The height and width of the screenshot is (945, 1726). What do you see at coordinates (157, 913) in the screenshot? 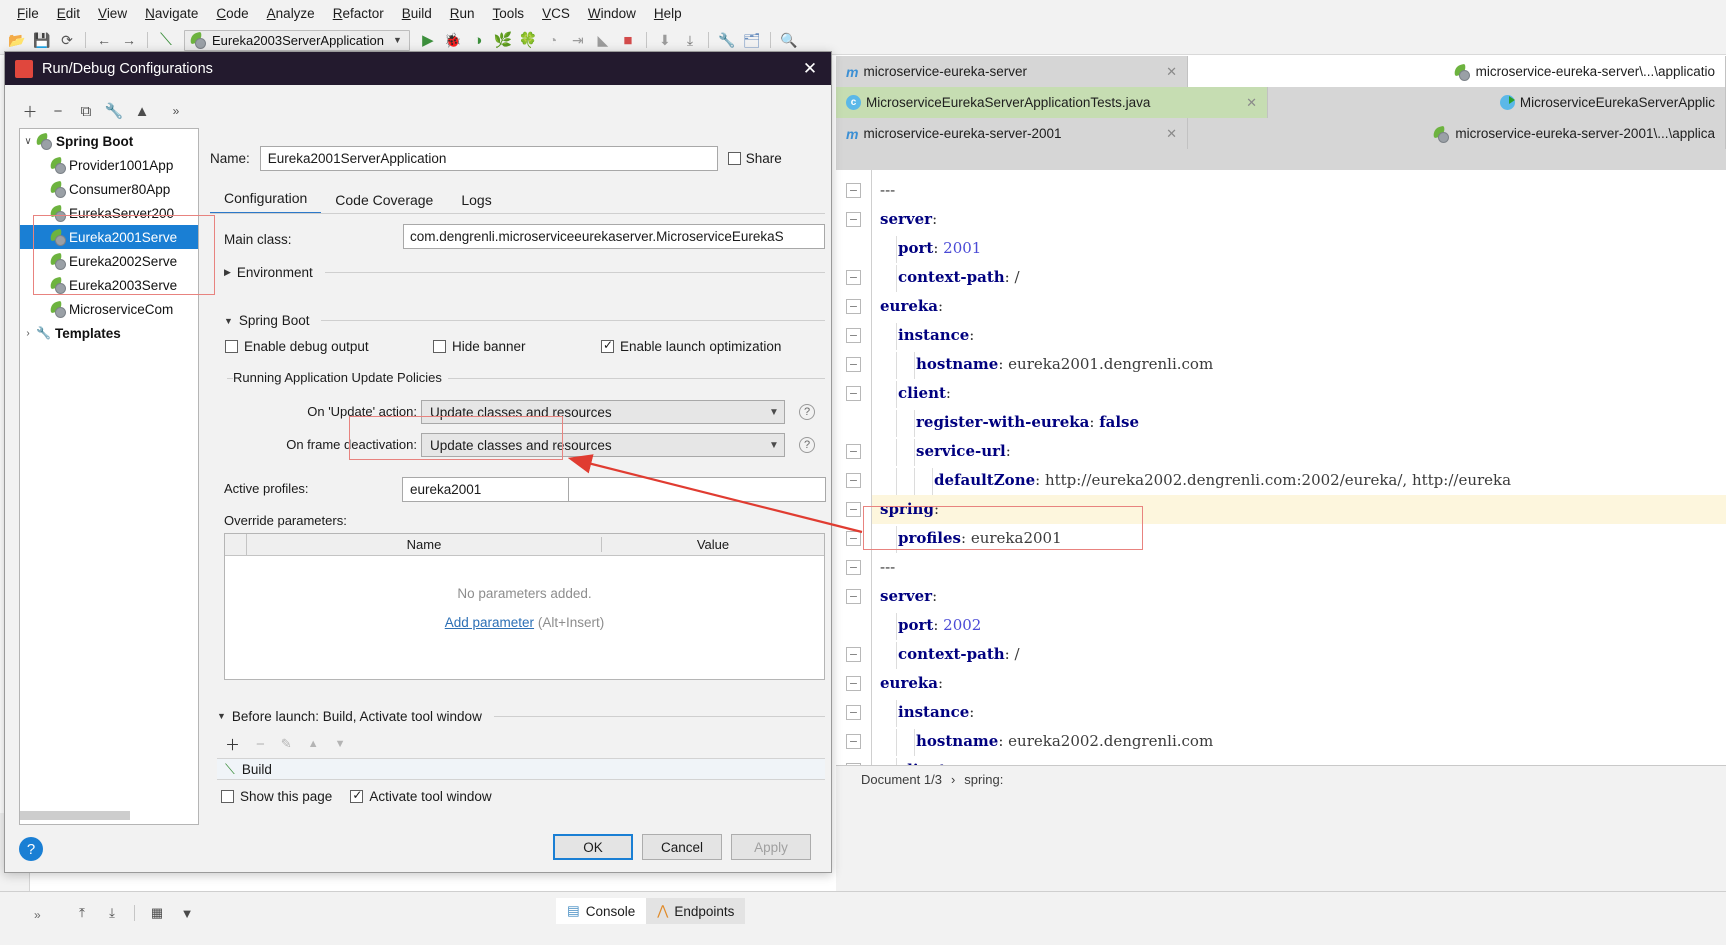
I see `group-icon: ▦` at bounding box center [157, 913].